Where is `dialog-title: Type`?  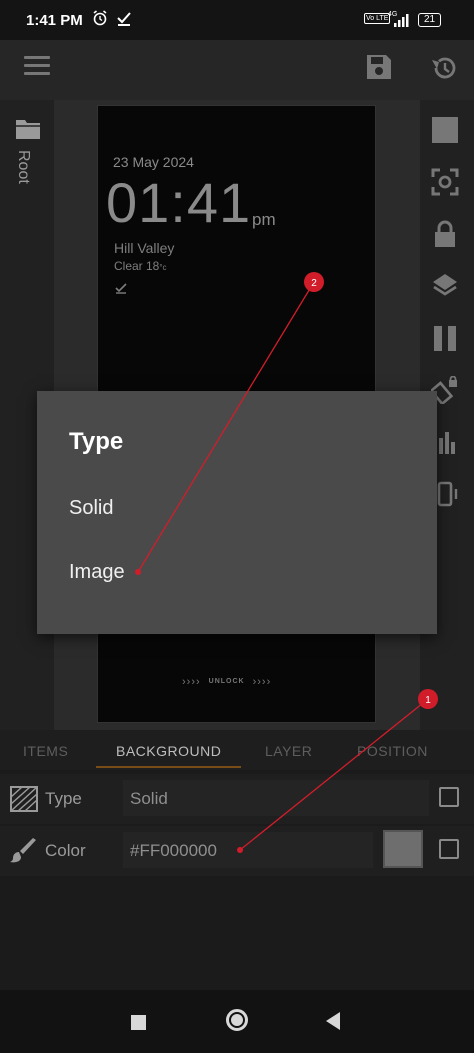 dialog-title: Type is located at coordinates (96, 441).